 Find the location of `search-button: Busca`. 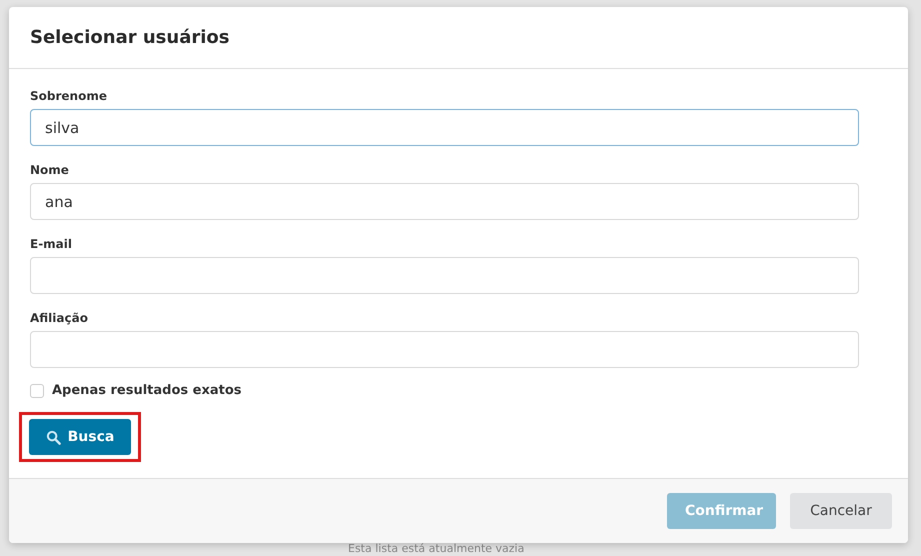

search-button: Busca is located at coordinates (80, 437).